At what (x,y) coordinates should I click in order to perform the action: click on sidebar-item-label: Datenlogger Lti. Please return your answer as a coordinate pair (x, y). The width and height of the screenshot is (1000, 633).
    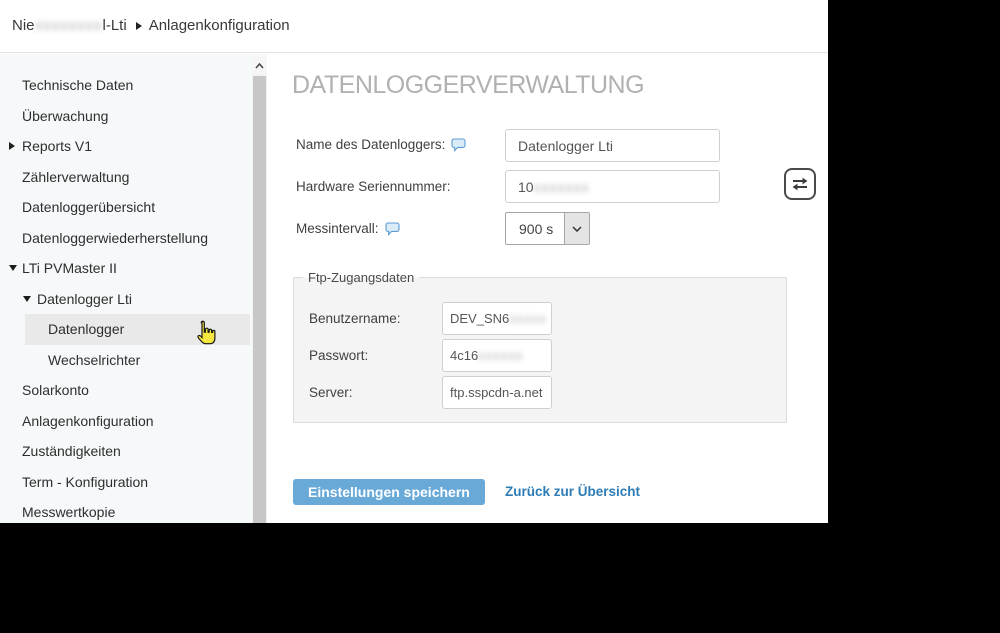
    Looking at the image, I should click on (84, 298).